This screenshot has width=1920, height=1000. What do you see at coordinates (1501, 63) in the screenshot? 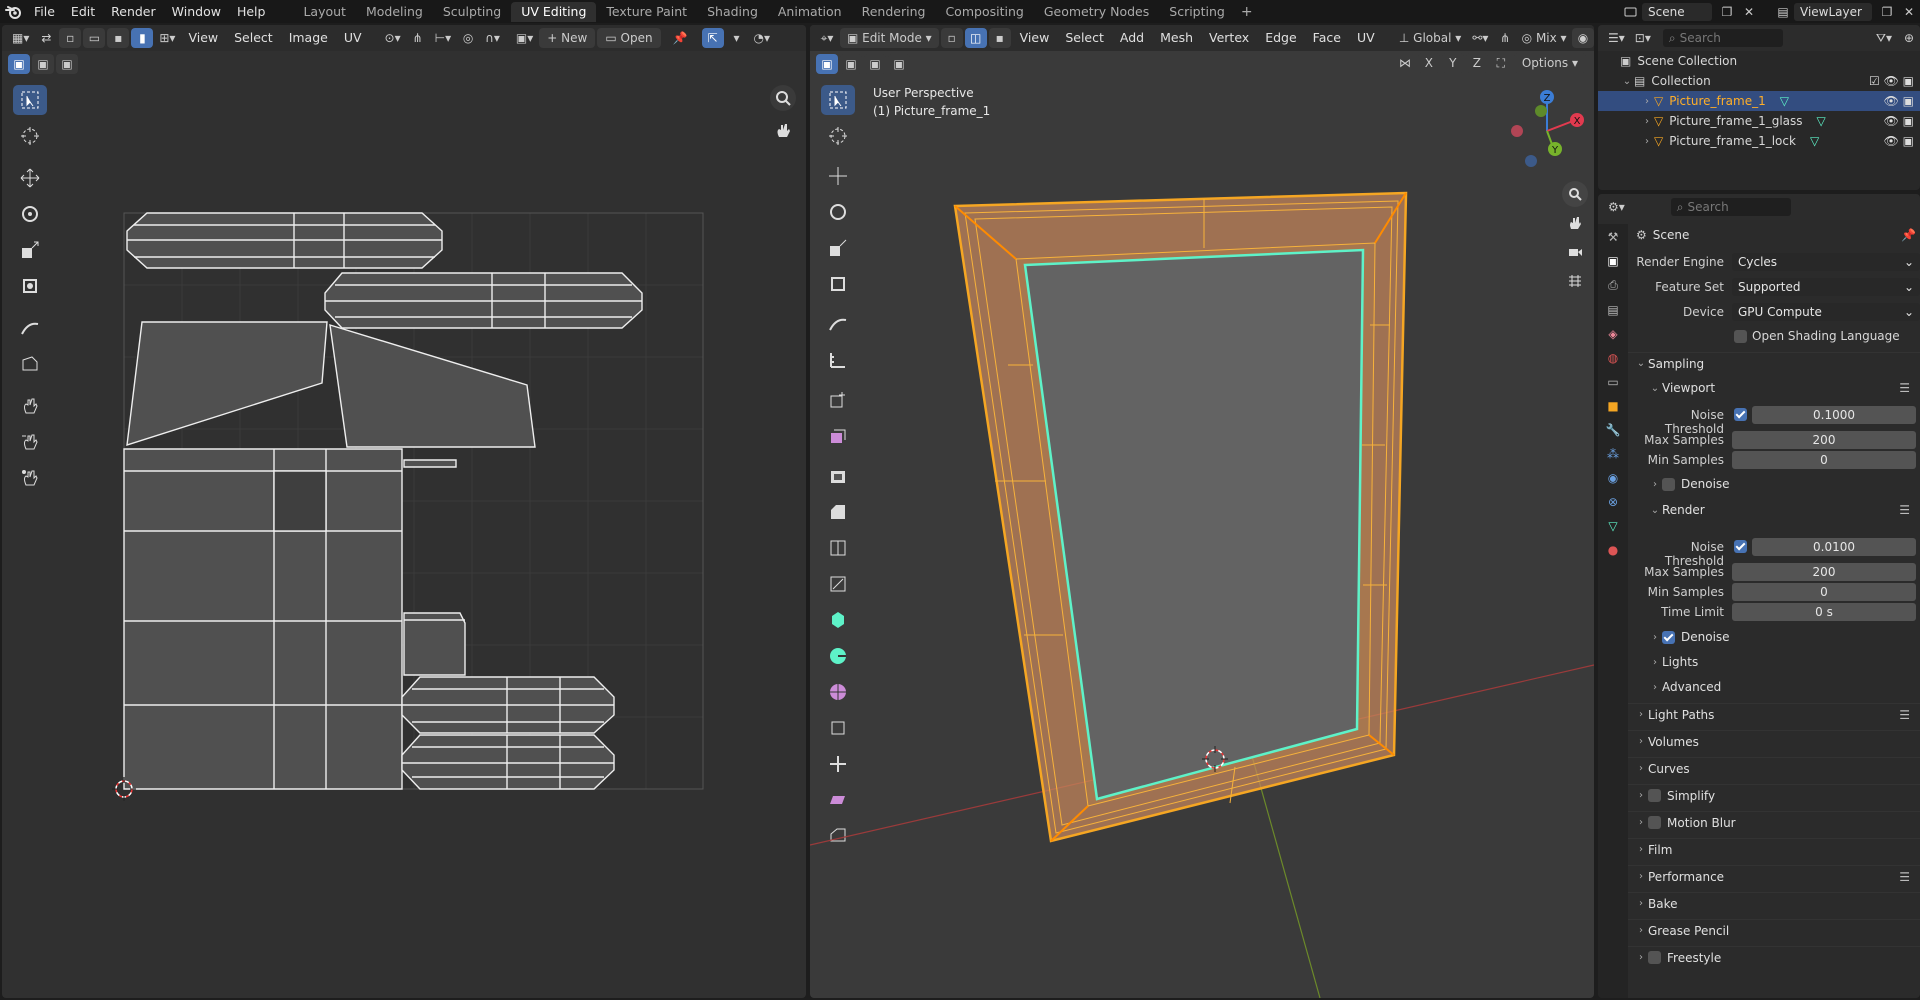
I see `auto-merge-icon: ⛶` at bounding box center [1501, 63].